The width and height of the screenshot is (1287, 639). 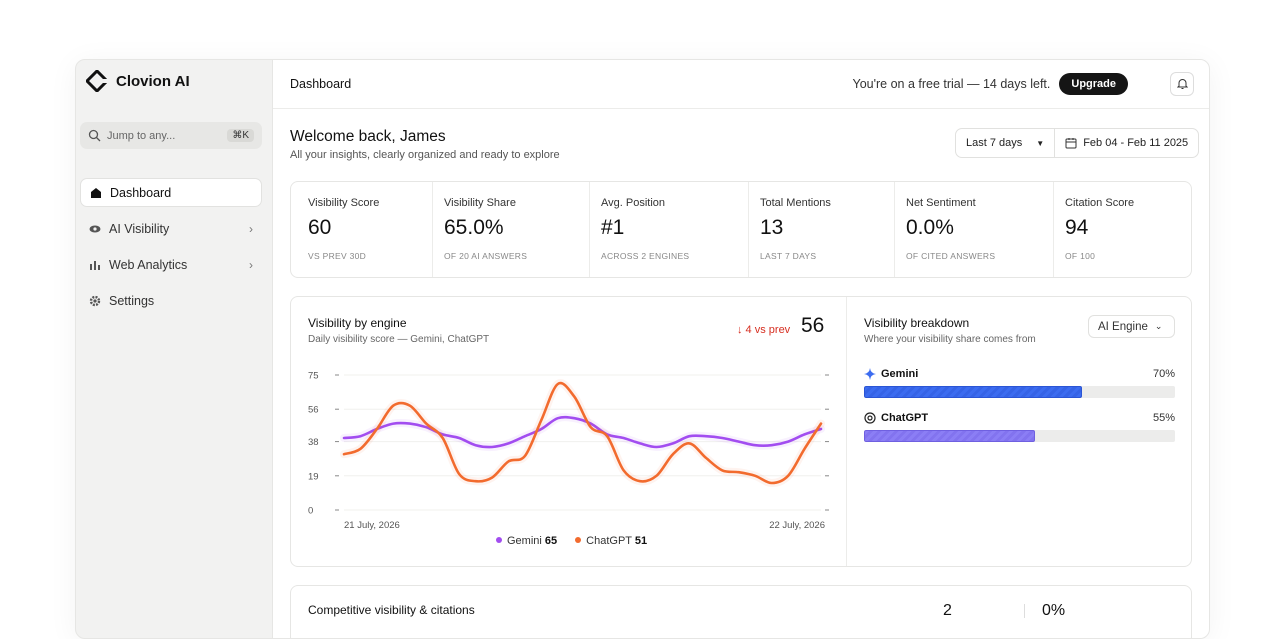 I want to click on breakdown-row-gemini: Gemini 70%, so click(x=1019, y=383).